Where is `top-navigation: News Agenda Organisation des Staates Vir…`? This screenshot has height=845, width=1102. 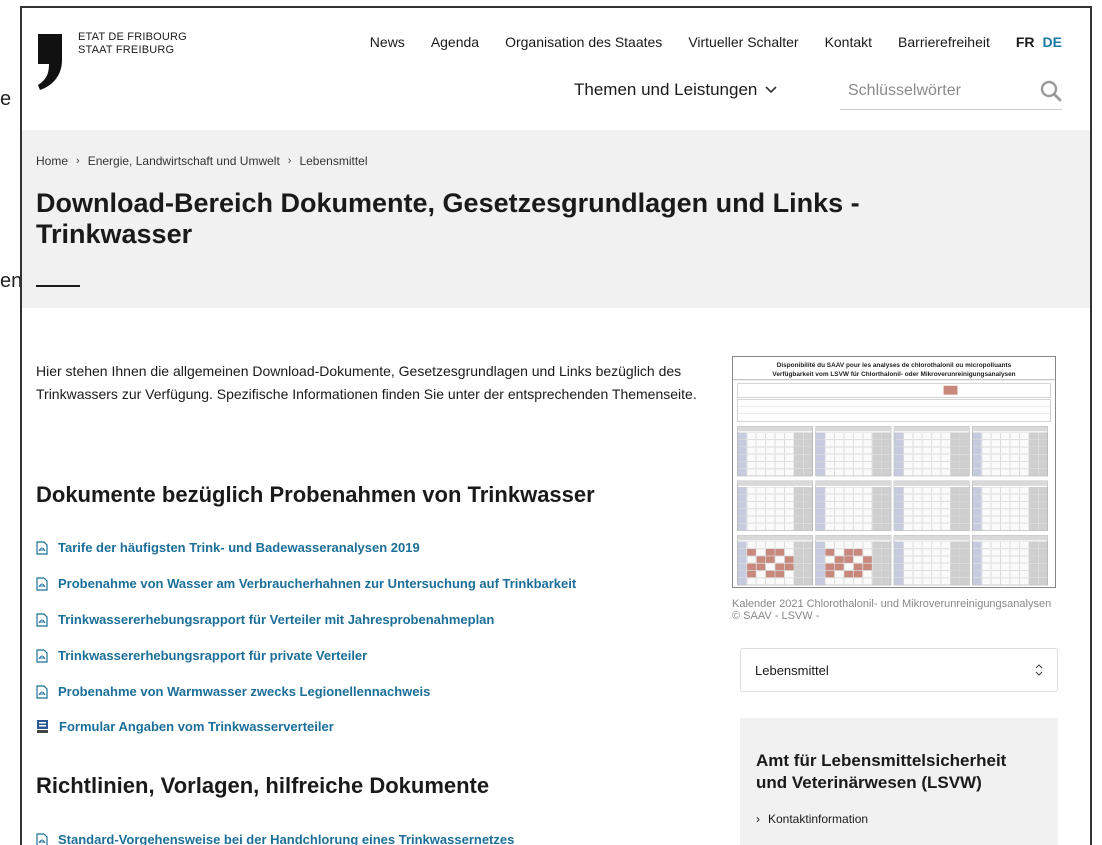 top-navigation: News Agenda Organisation des Staates Vir… is located at coordinates (716, 42).